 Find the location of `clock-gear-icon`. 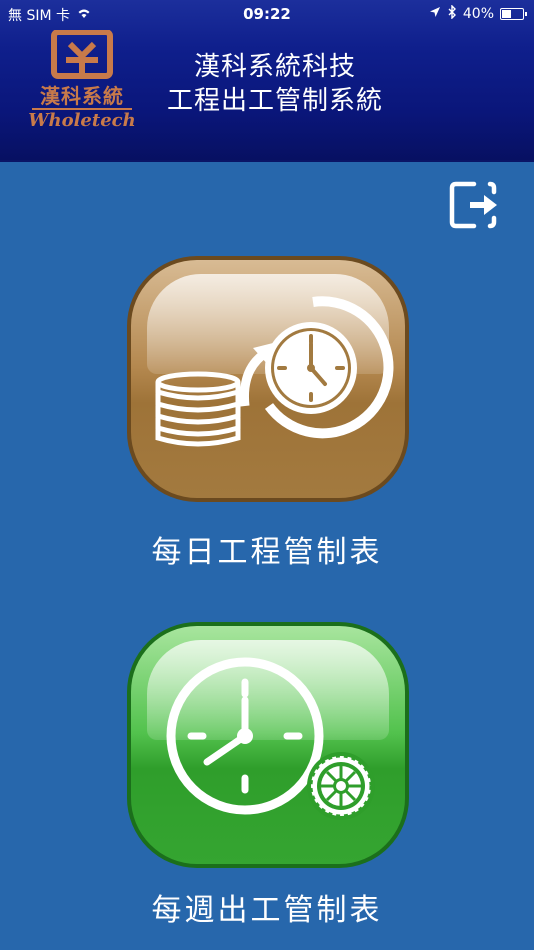

clock-gear-icon is located at coordinates (270, 738).